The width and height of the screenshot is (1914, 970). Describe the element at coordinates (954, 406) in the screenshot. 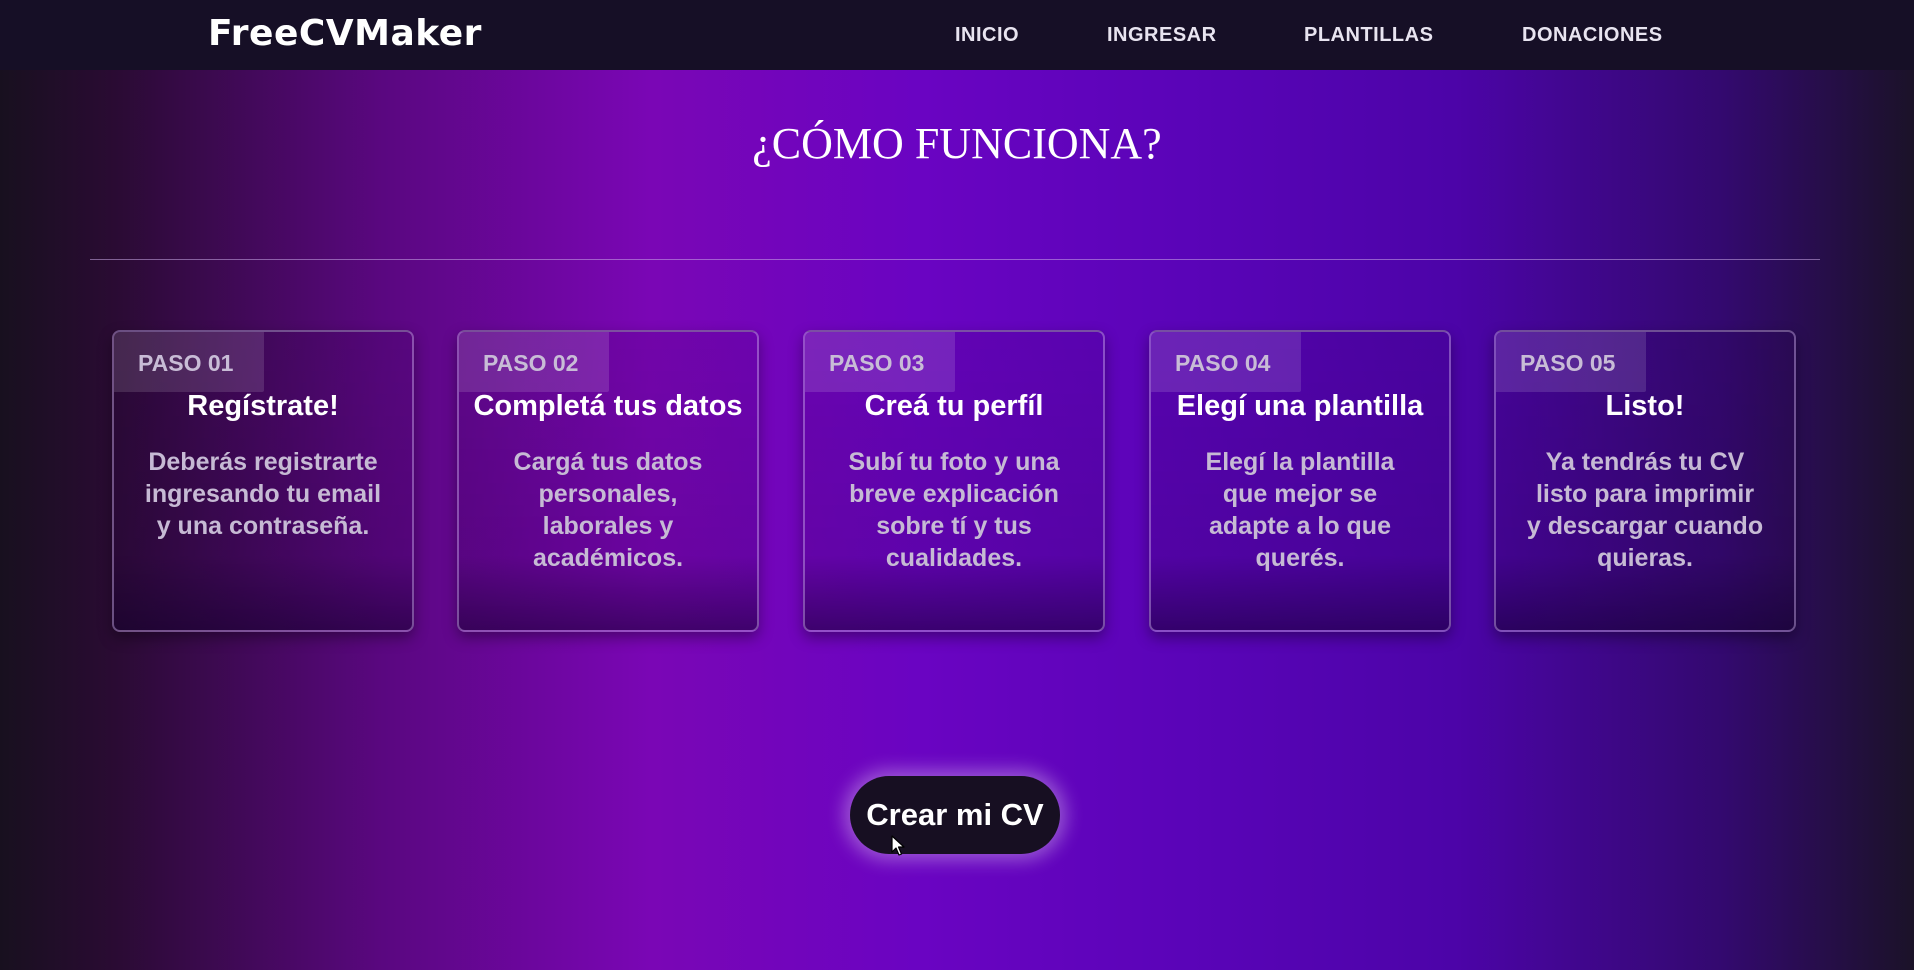

I see `step-title: Creá tu perfíl` at that location.